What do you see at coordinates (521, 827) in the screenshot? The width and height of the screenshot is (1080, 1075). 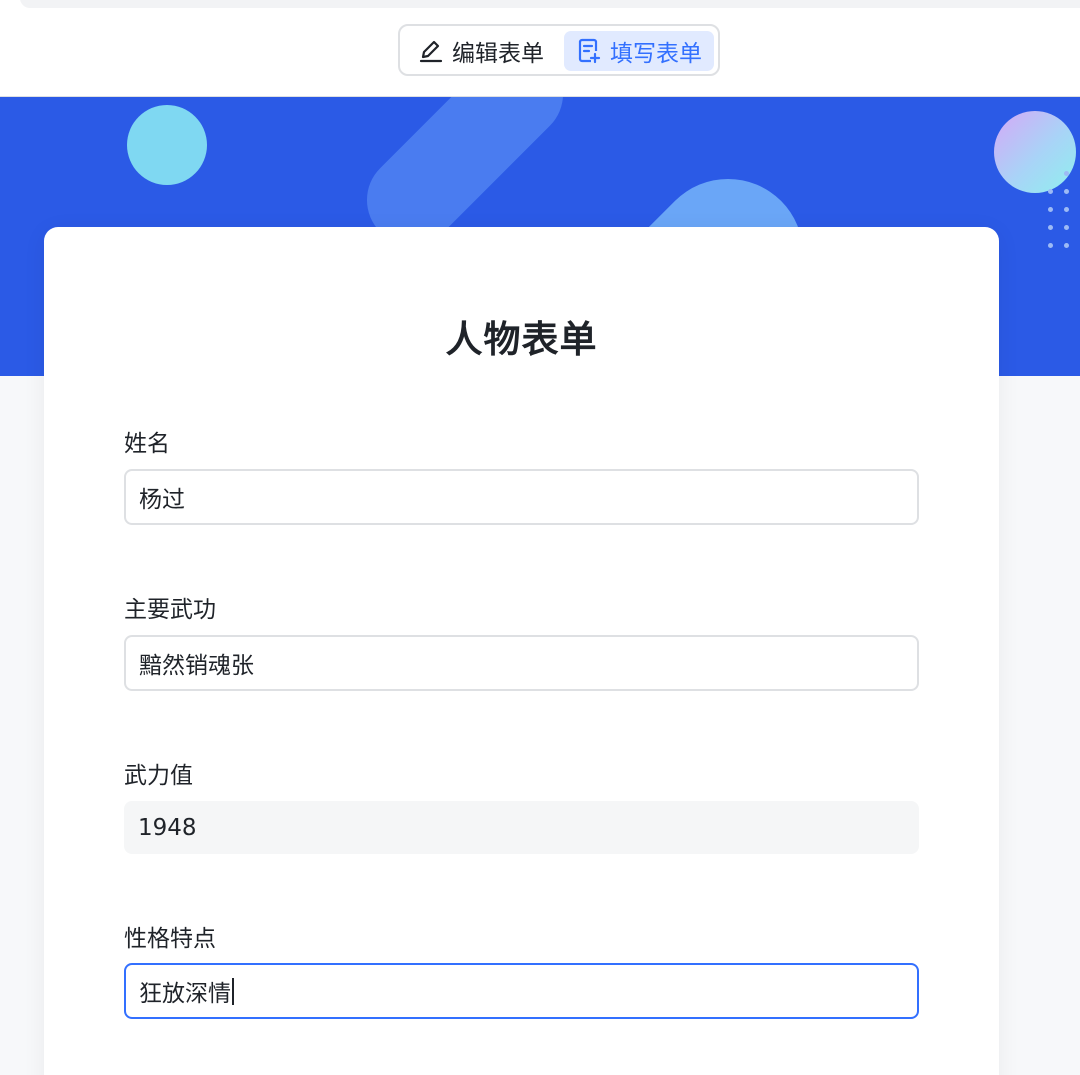 I see `power-field: 1948` at bounding box center [521, 827].